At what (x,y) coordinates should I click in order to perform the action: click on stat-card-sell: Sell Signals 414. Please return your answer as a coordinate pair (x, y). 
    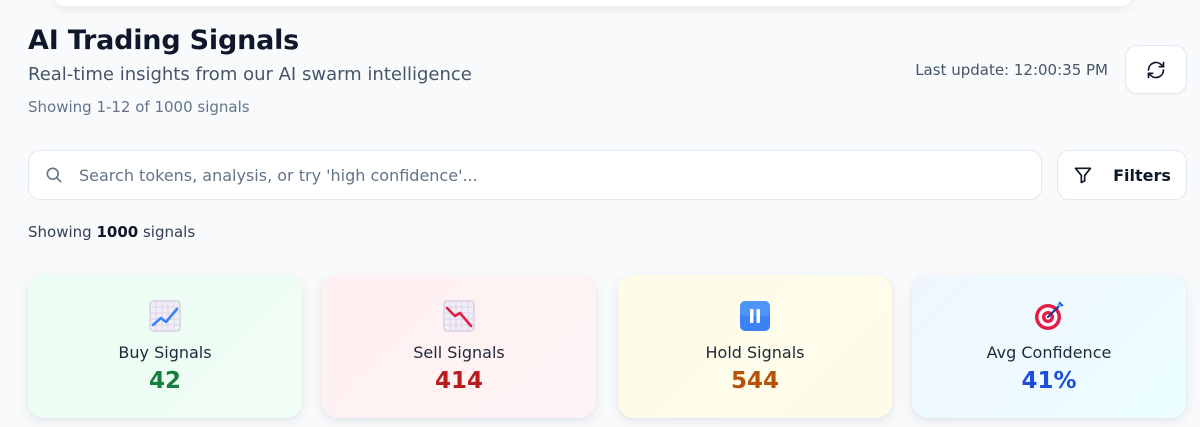
    Looking at the image, I should click on (459, 346).